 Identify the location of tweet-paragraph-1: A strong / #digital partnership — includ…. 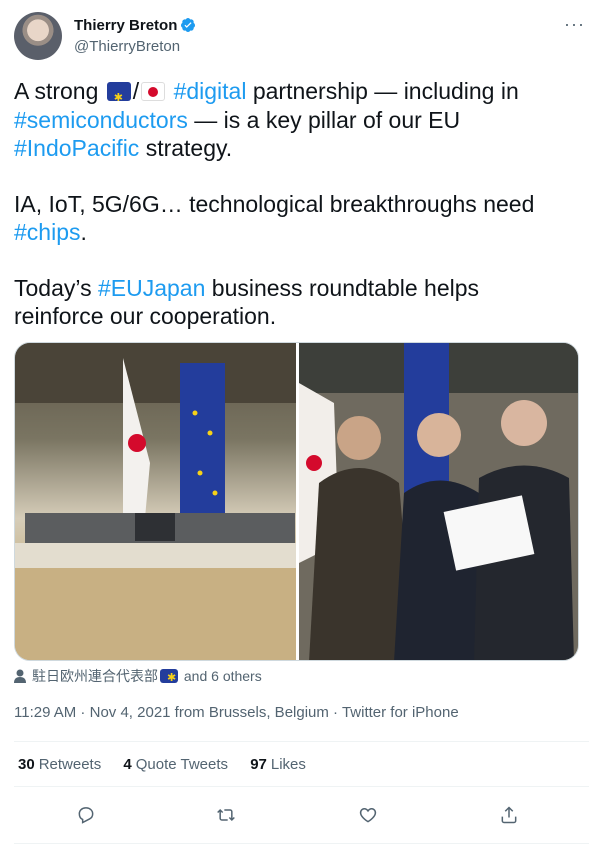
(294, 120).